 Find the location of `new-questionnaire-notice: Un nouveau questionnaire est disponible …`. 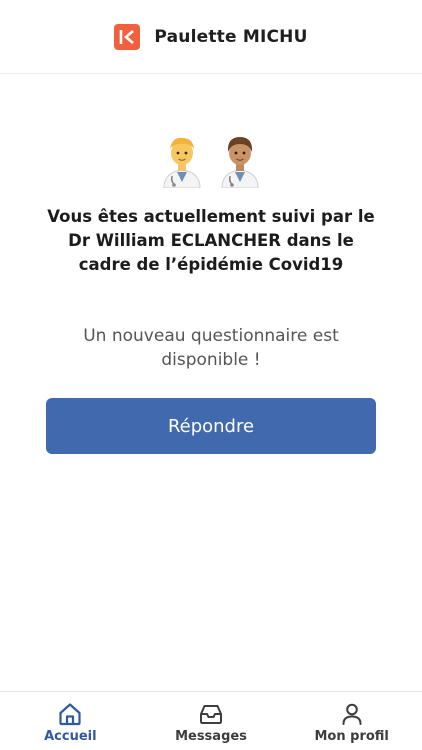

new-questionnaire-notice: Un nouveau questionnaire est disponible … is located at coordinates (211, 348).